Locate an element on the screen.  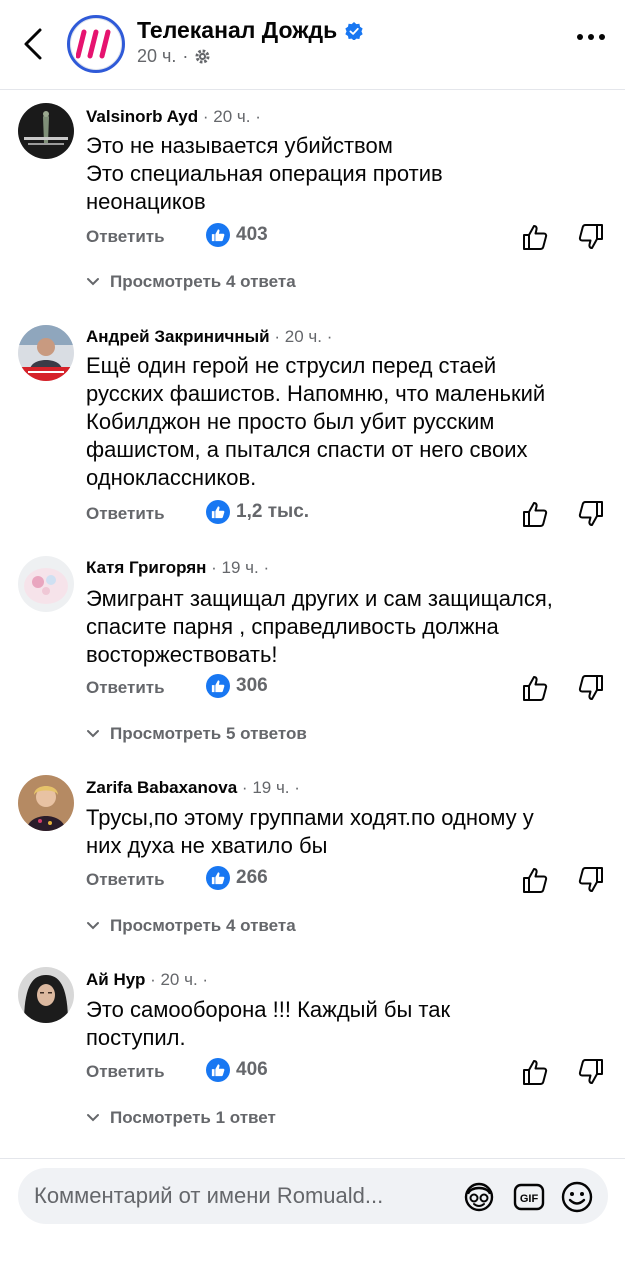
avatar-sticker-icon is located at coordinates (479, 1197).